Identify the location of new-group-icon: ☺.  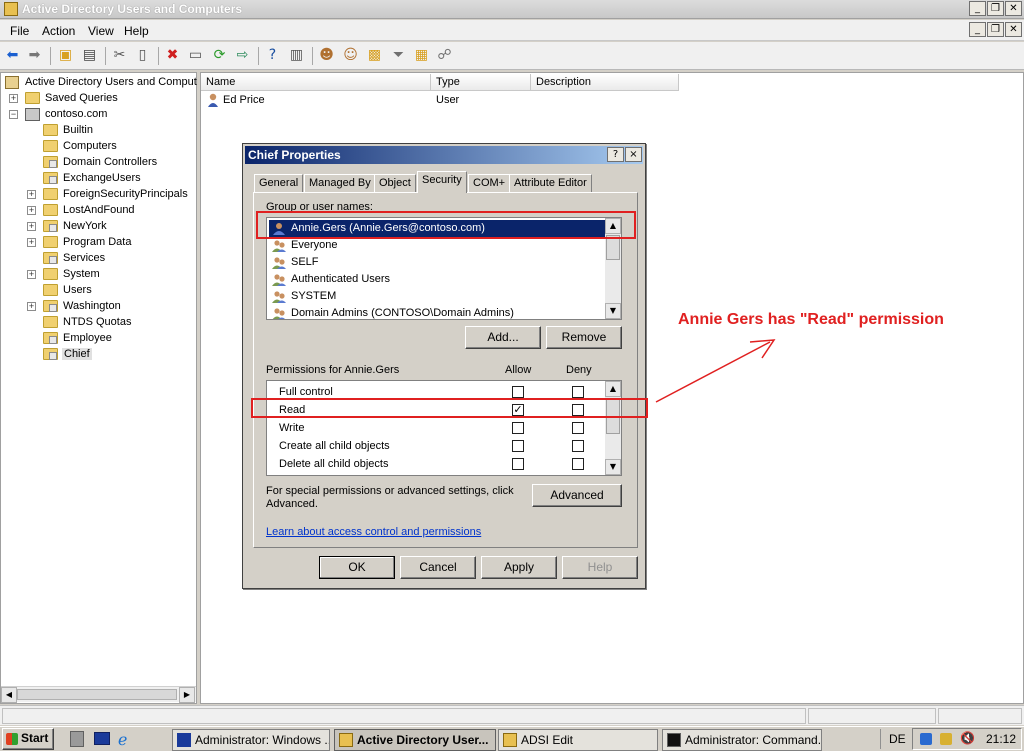
(350, 55).